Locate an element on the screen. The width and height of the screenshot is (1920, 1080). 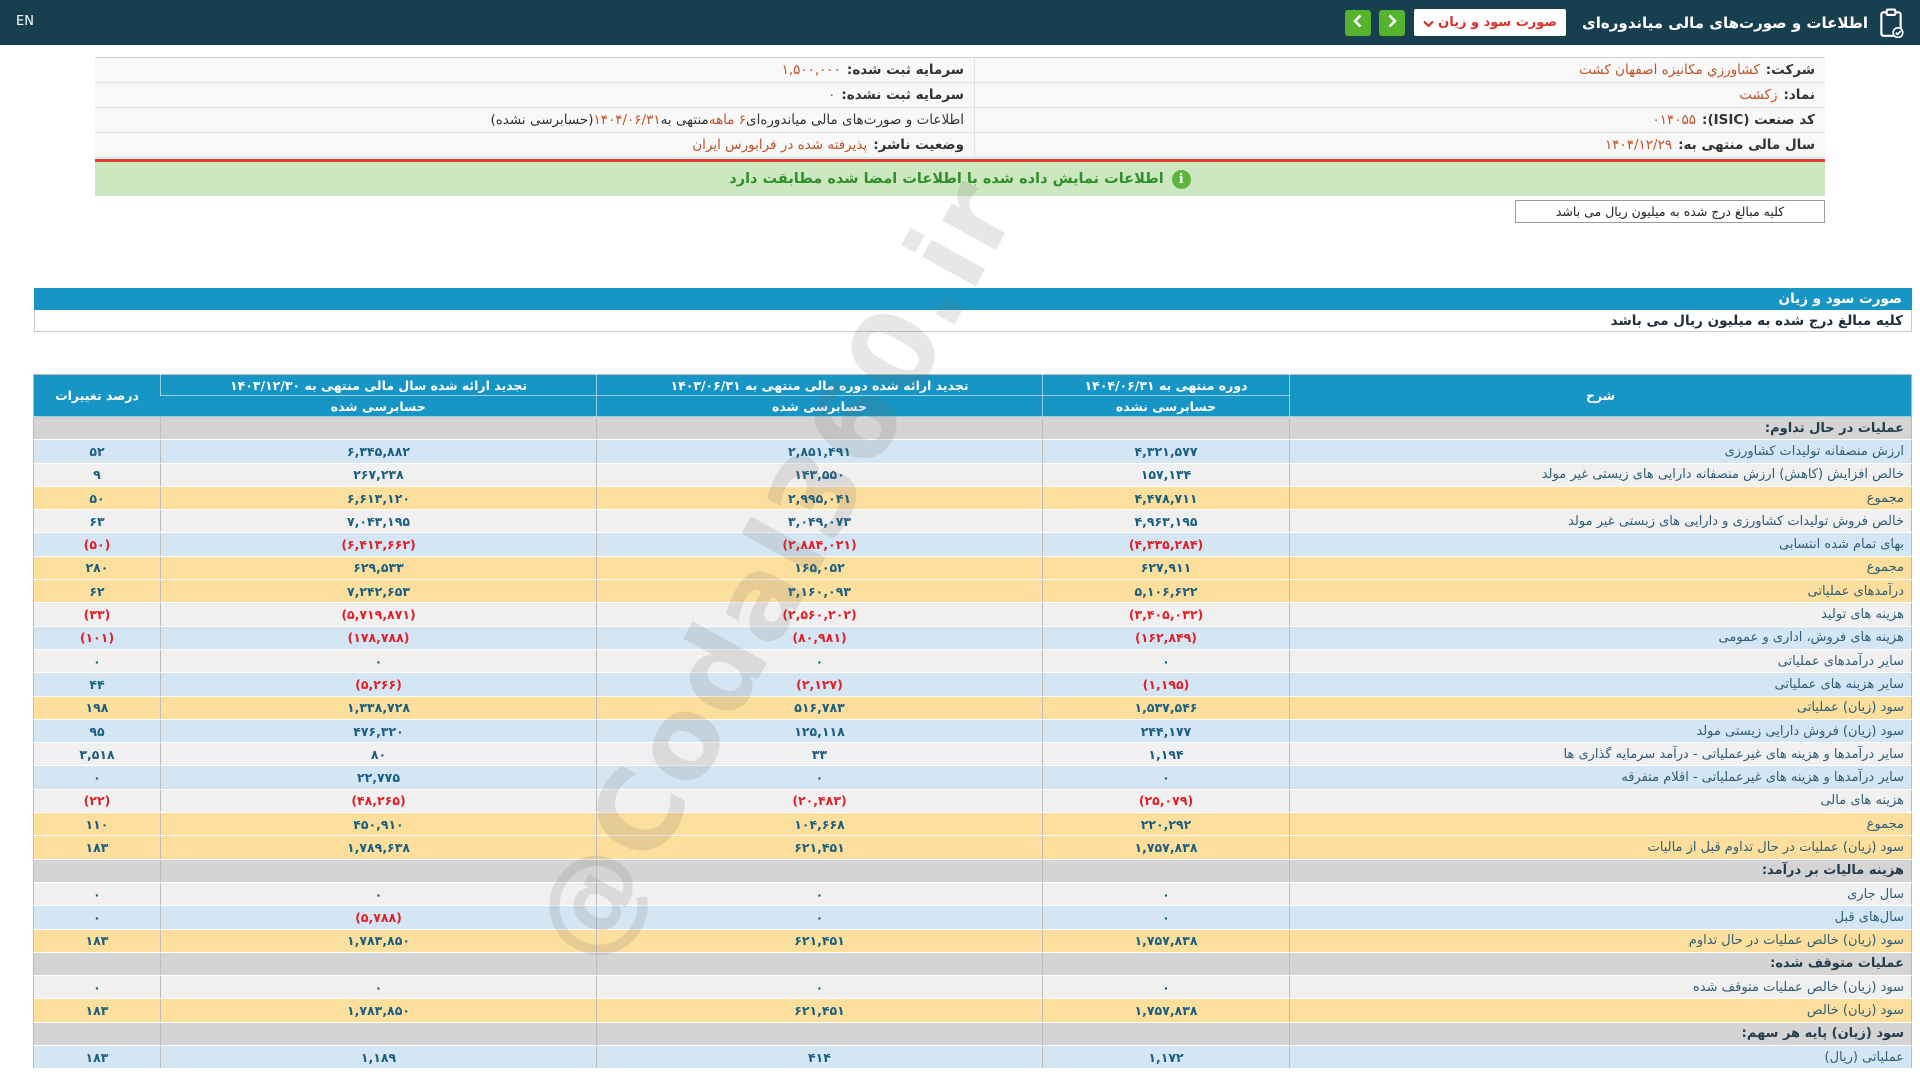
row-value: ۱,۳۳۸,۷۲۸ is located at coordinates (378, 708).